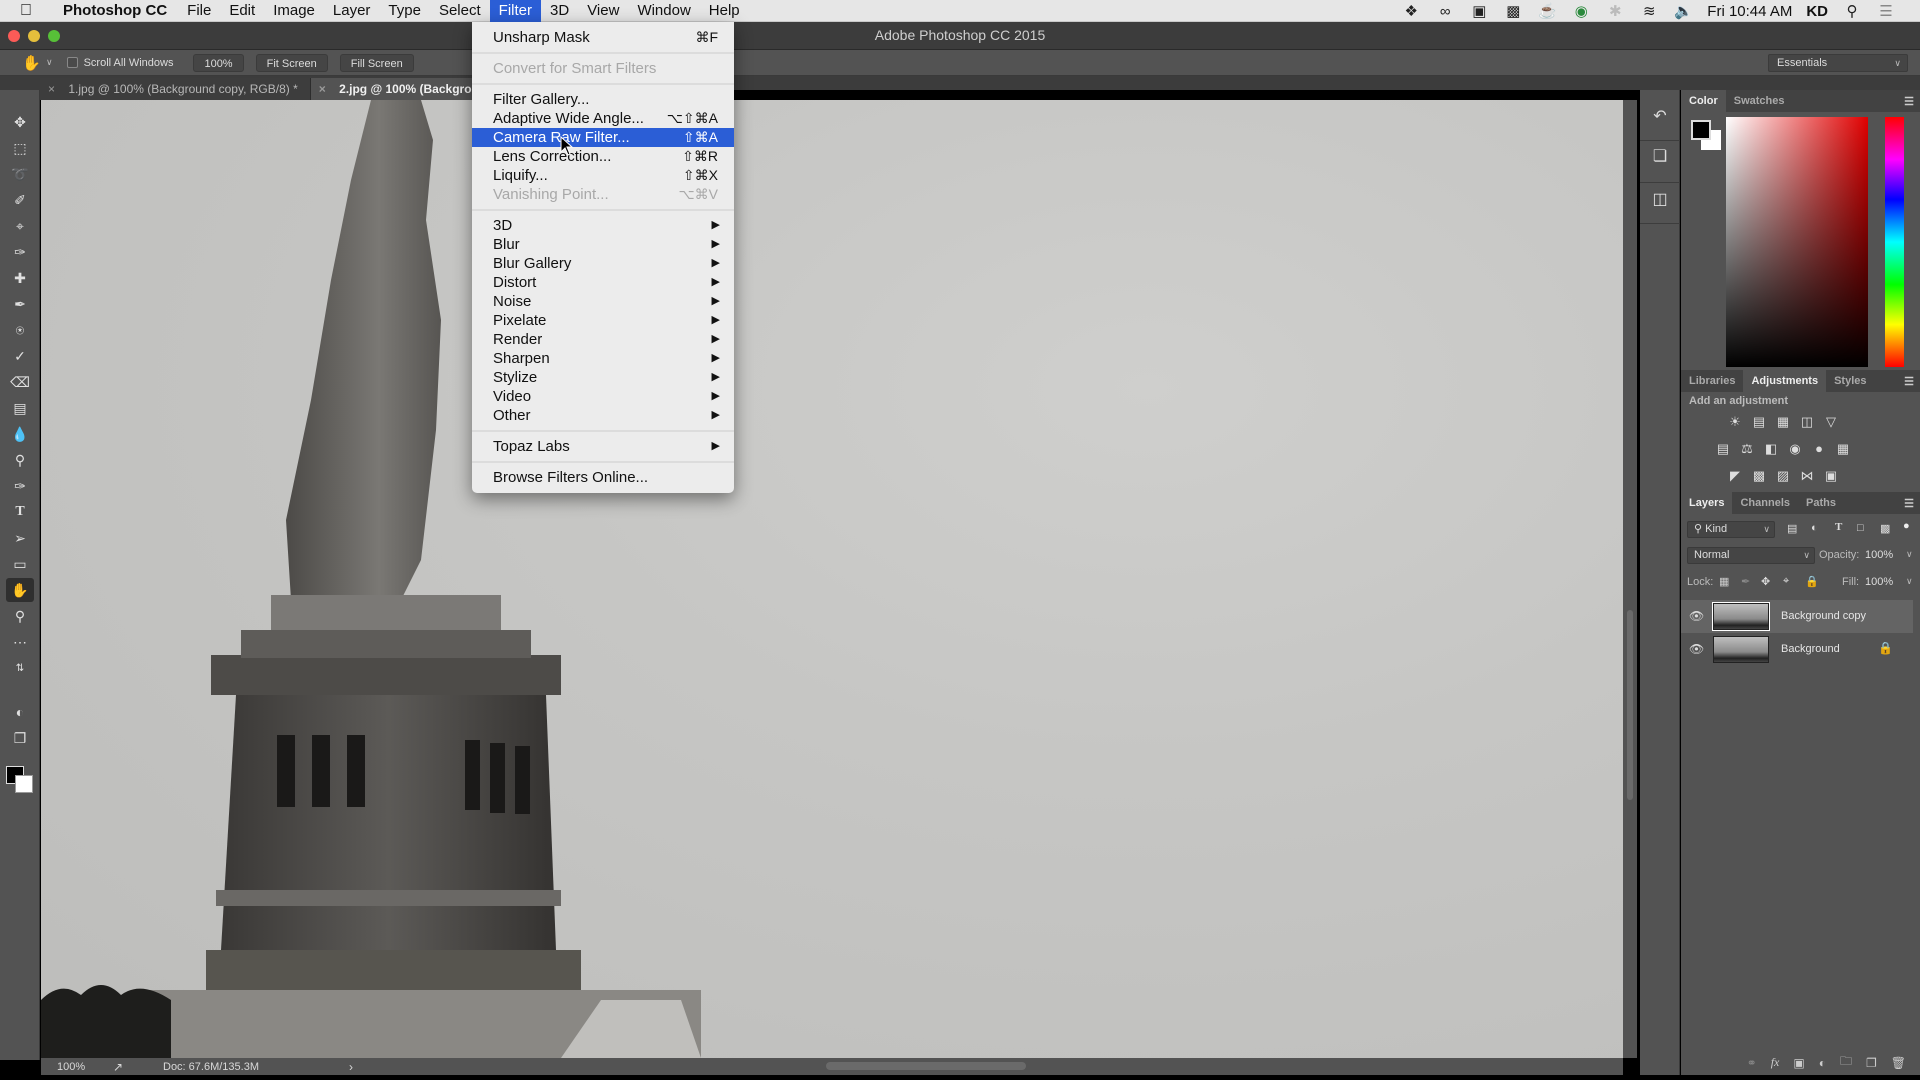 The image size is (1920, 1080). Describe the element at coordinates (1831, 422) in the screenshot. I see `vibrance-icon: ▽` at that location.